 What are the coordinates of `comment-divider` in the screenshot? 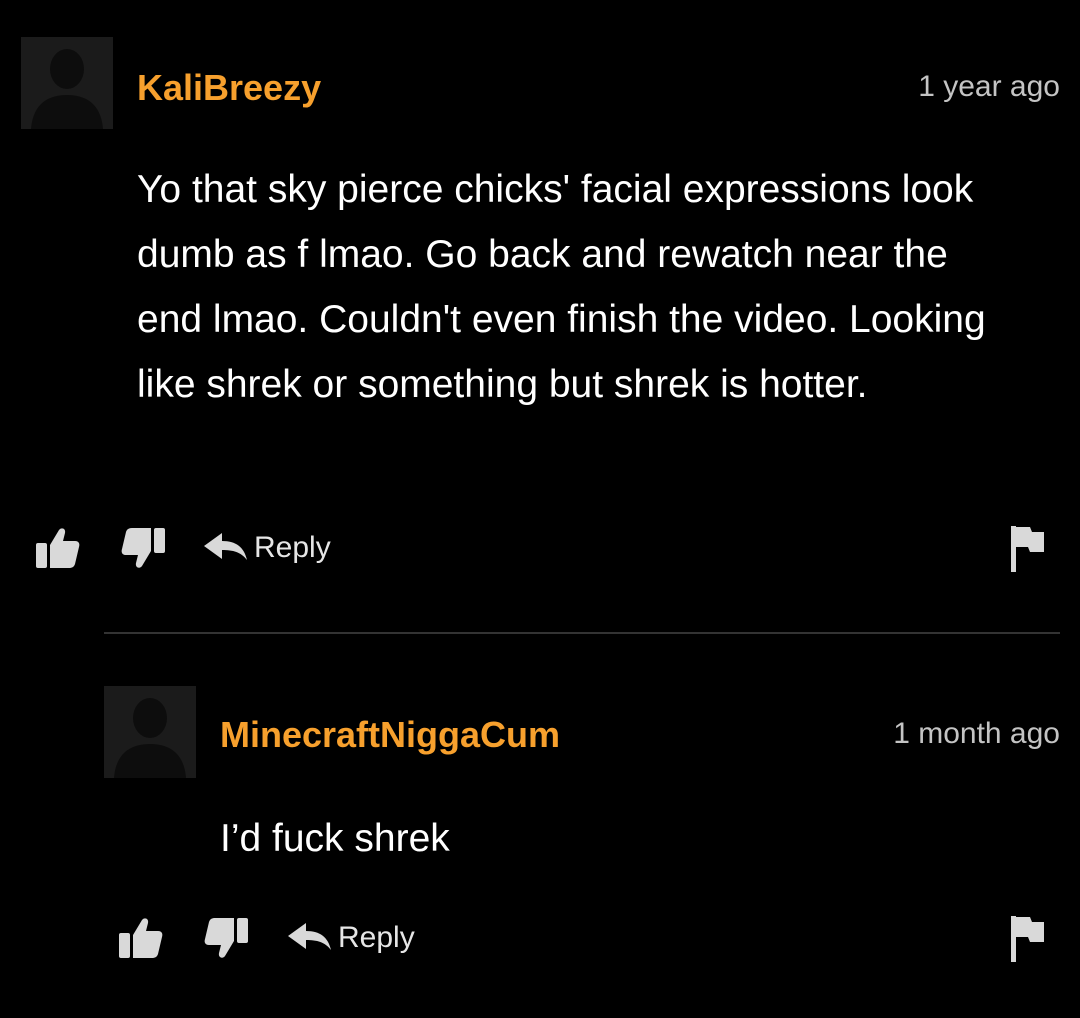 It's located at (582, 633).